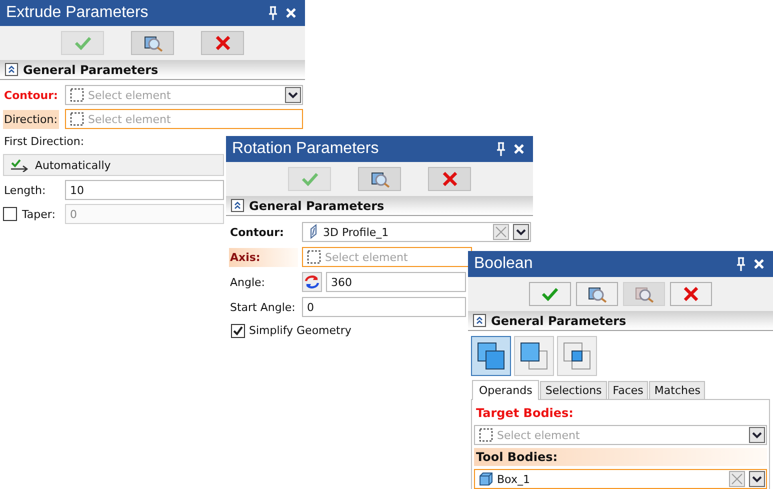  I want to click on window-title: Extrude Parameters, so click(78, 13).